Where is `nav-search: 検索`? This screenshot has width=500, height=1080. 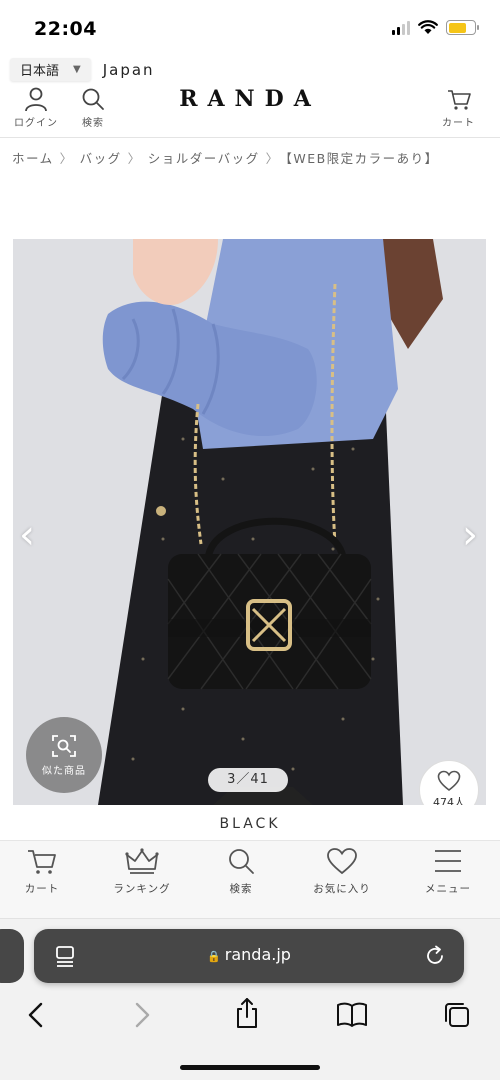
nav-search: 検索 is located at coordinates (241, 871).